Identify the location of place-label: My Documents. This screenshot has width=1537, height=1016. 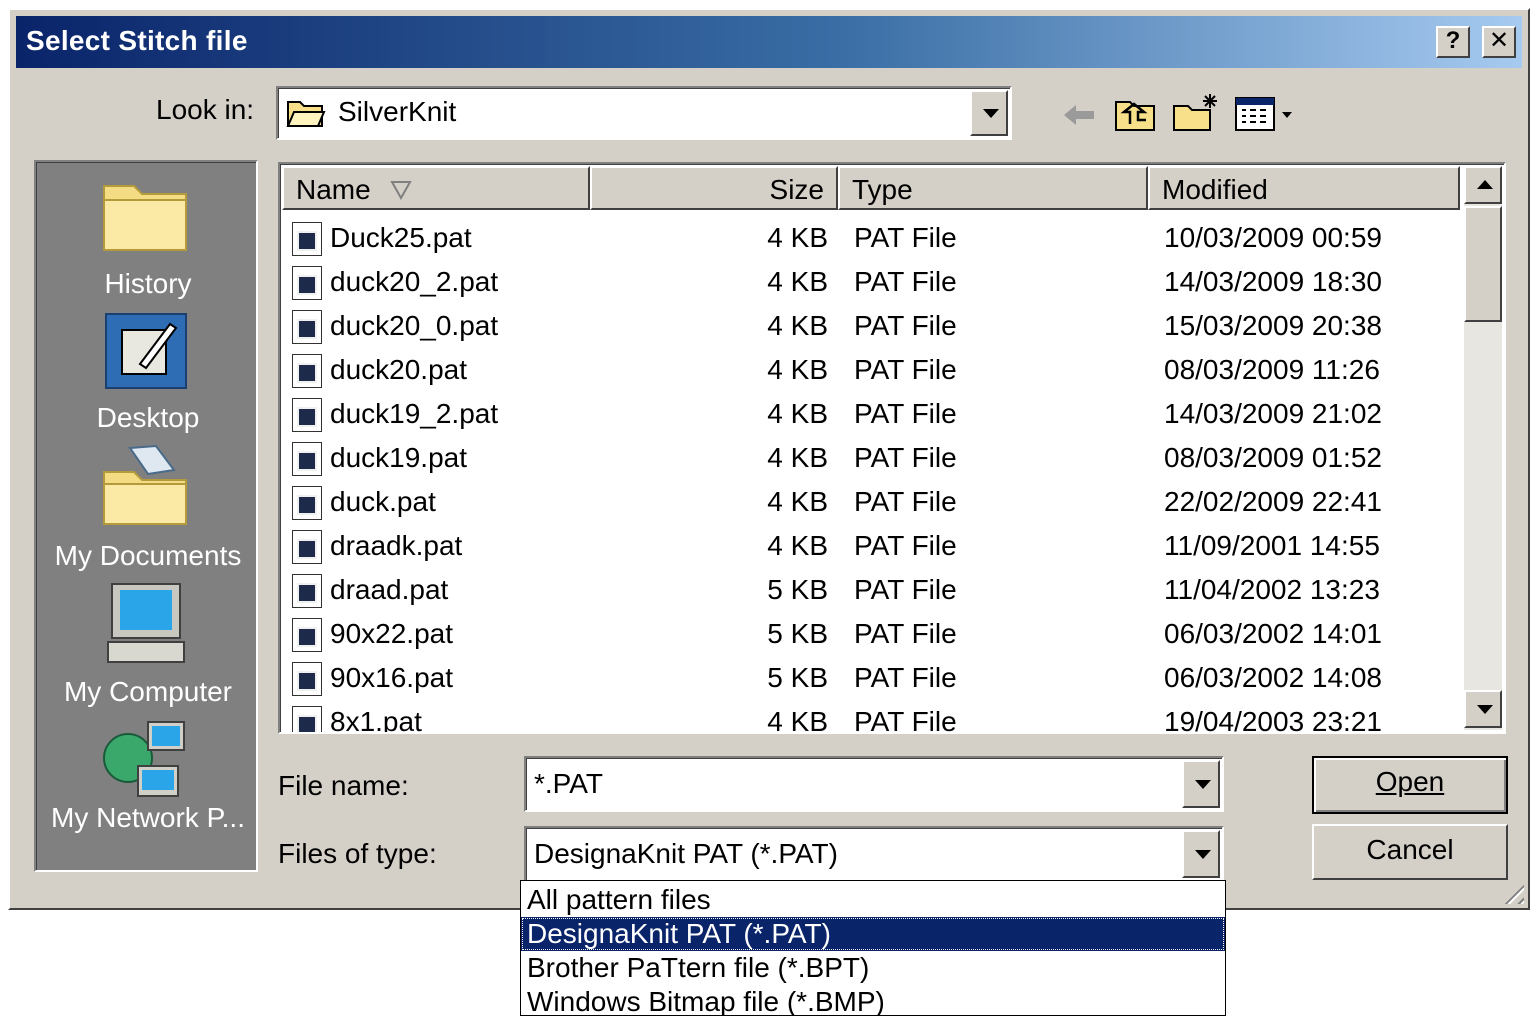
(148, 555).